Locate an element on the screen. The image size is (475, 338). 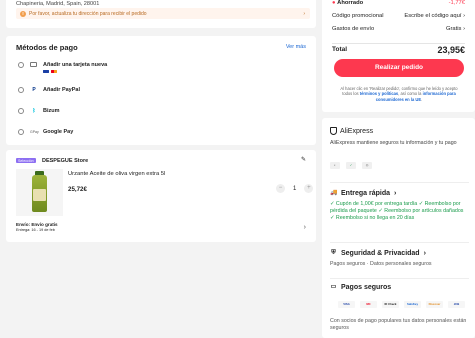
shipping-value: Gratis › is located at coordinates (455, 29).